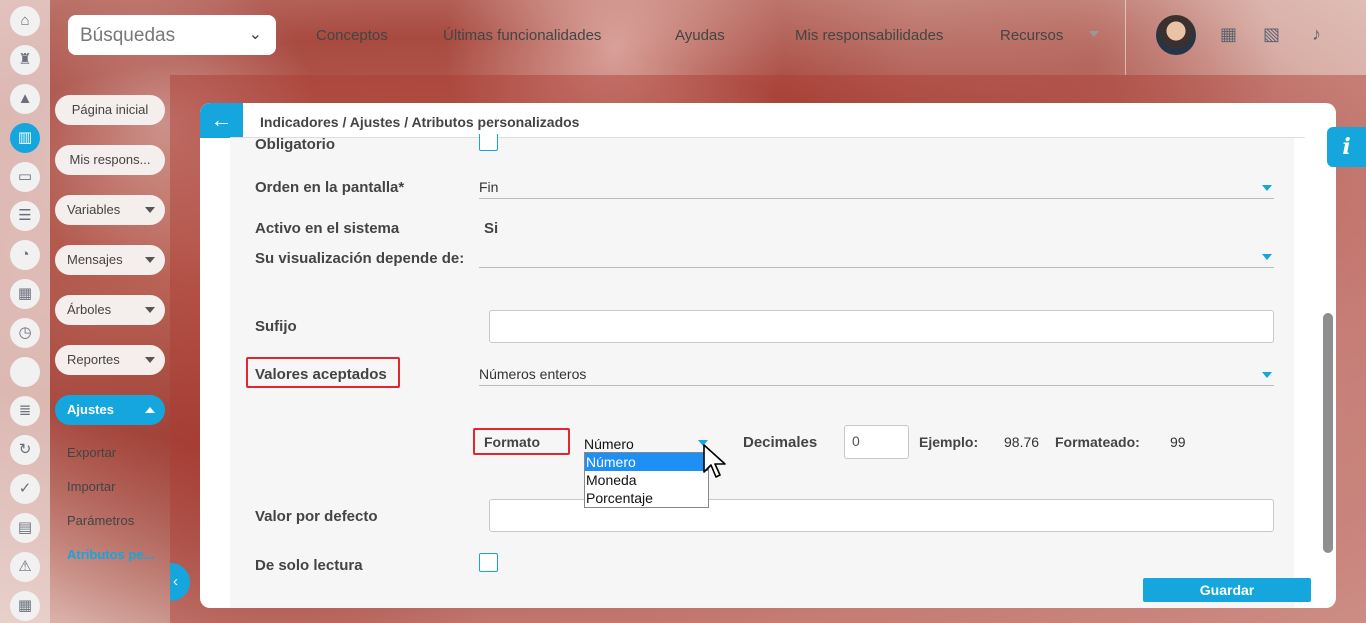  I want to click on formato-options-list: Número Moneda Porcentaje, so click(646, 480).